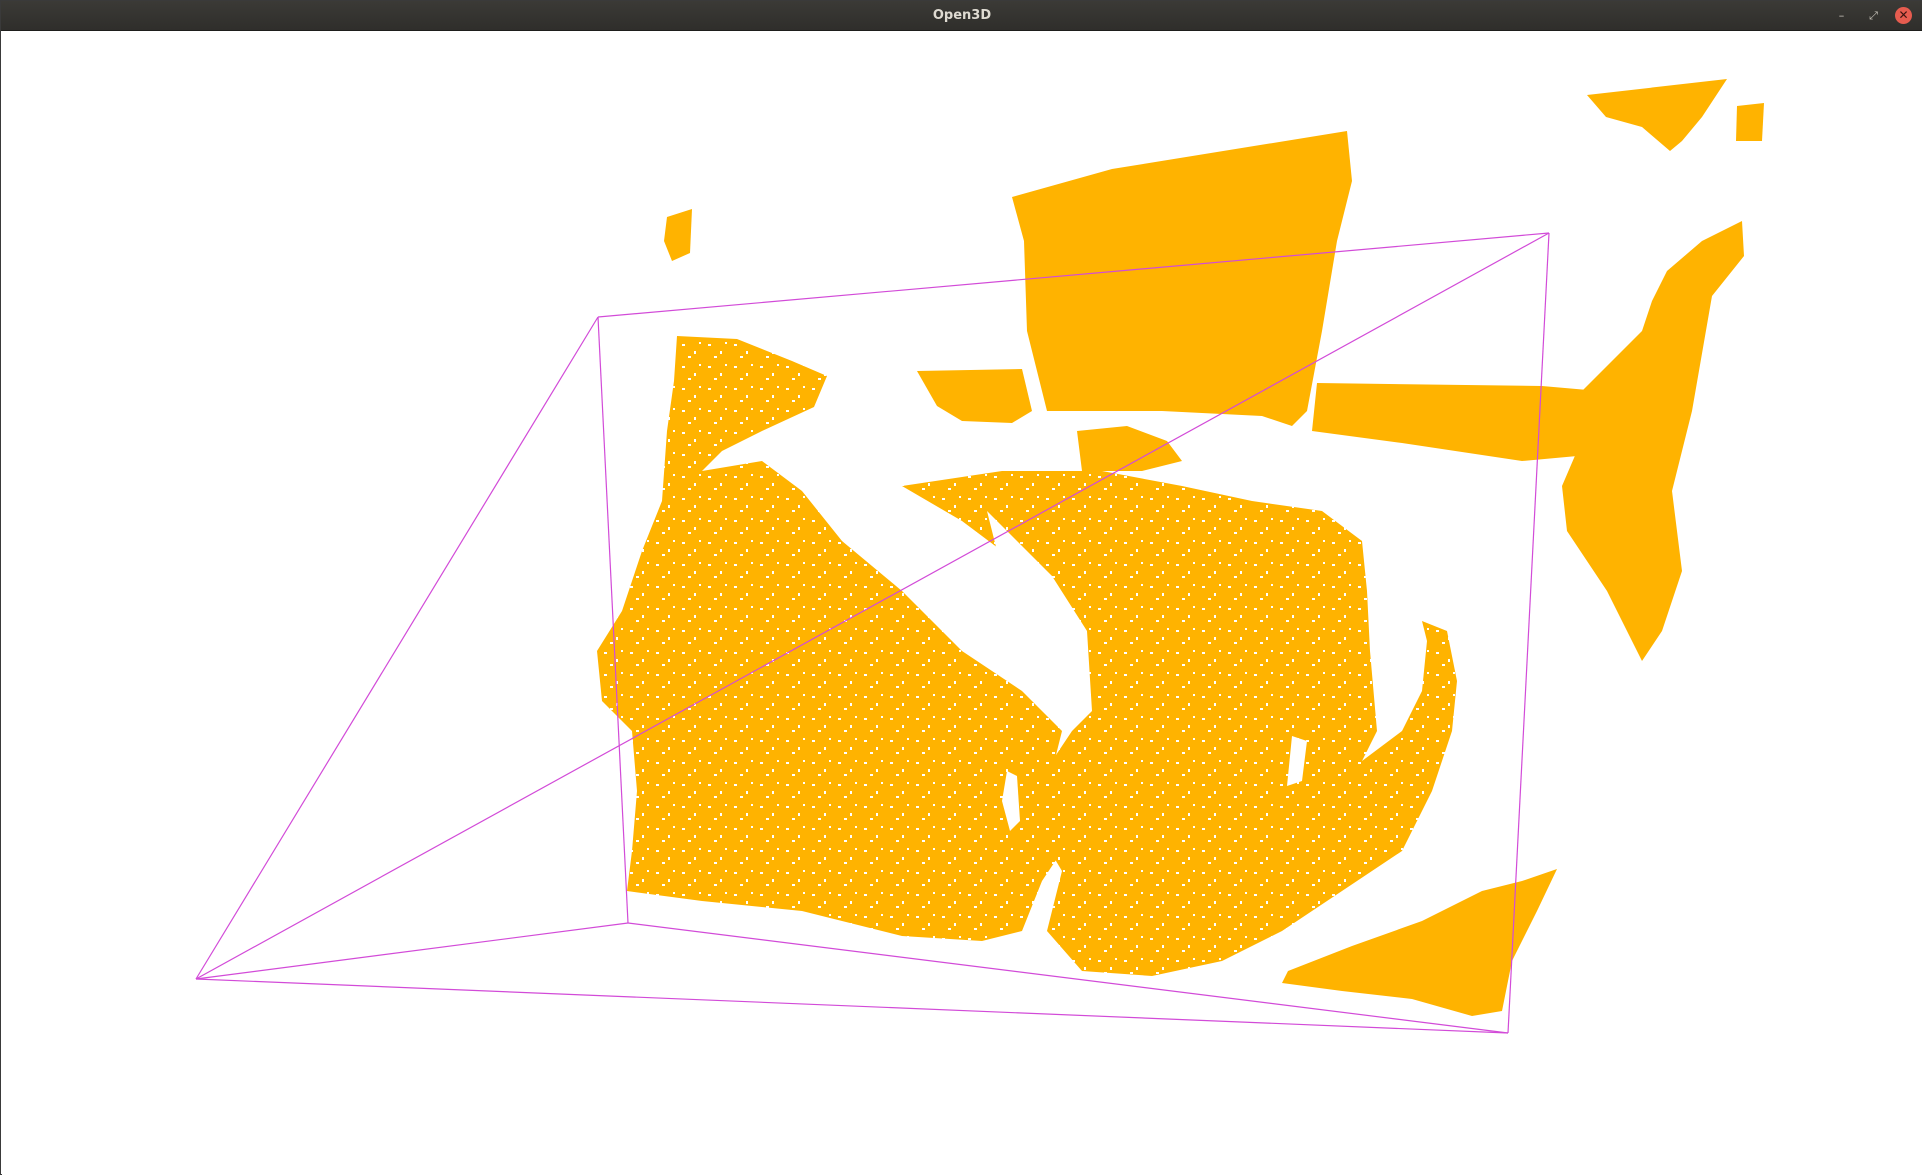 This screenshot has width=1922, height=1175. What do you see at coordinates (1873, 15) in the screenshot?
I see `maximize-icon: ⤢` at bounding box center [1873, 15].